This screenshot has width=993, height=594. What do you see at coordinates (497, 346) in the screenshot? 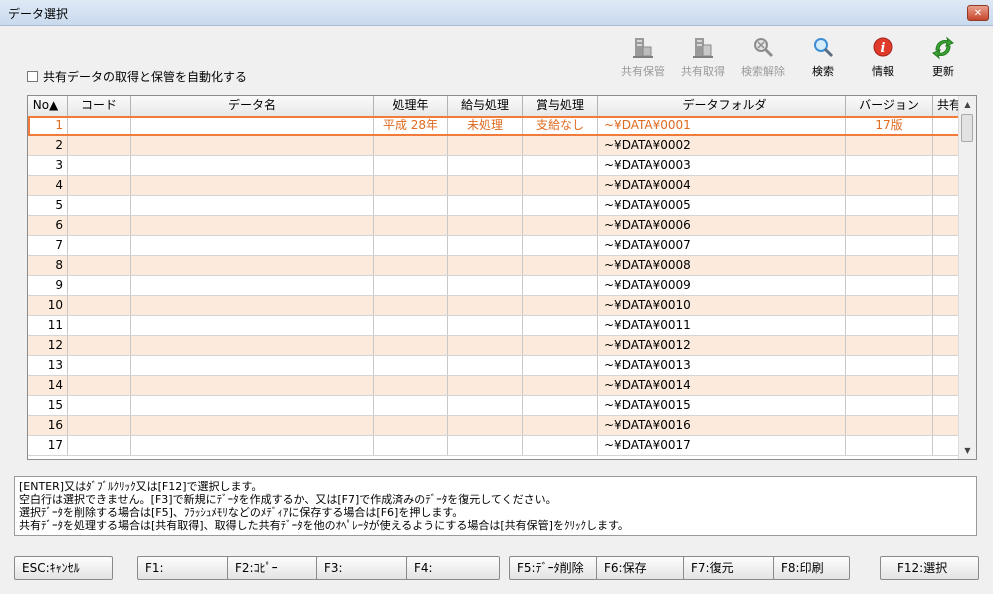
I see `table-row: 12 ~¥DATA¥0012` at bounding box center [497, 346].